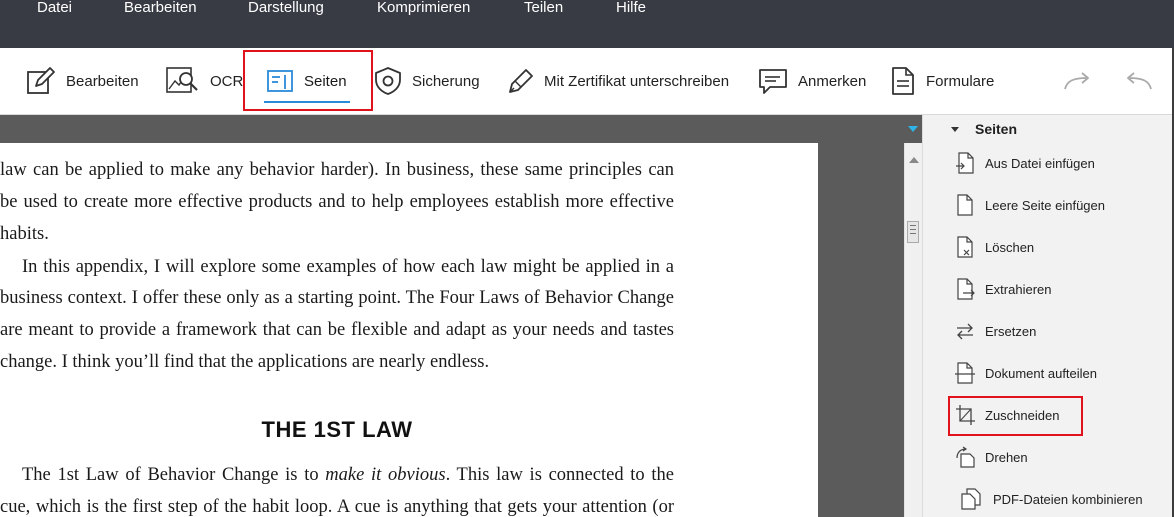 The height and width of the screenshot is (517, 1174). What do you see at coordinates (174, 475) in the screenshot?
I see `text-segment: The 1st Law of Behavior Change is to` at bounding box center [174, 475].